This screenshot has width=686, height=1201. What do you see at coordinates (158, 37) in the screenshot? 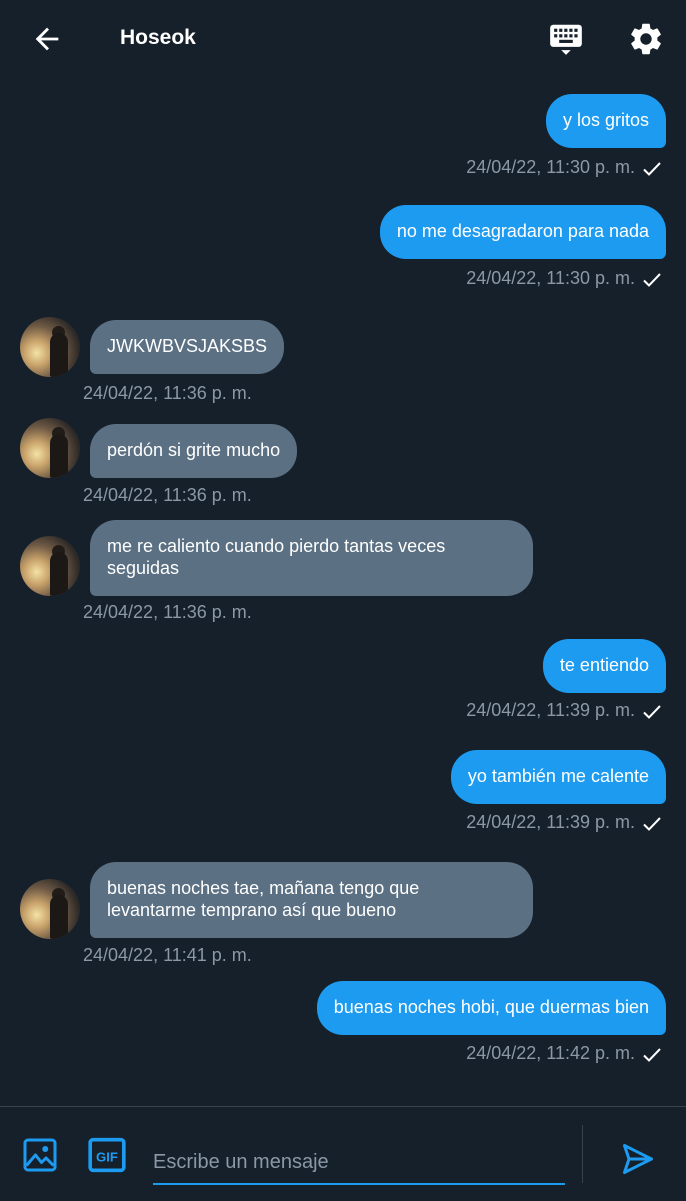
I see `conversation-title: Hoseok` at bounding box center [158, 37].